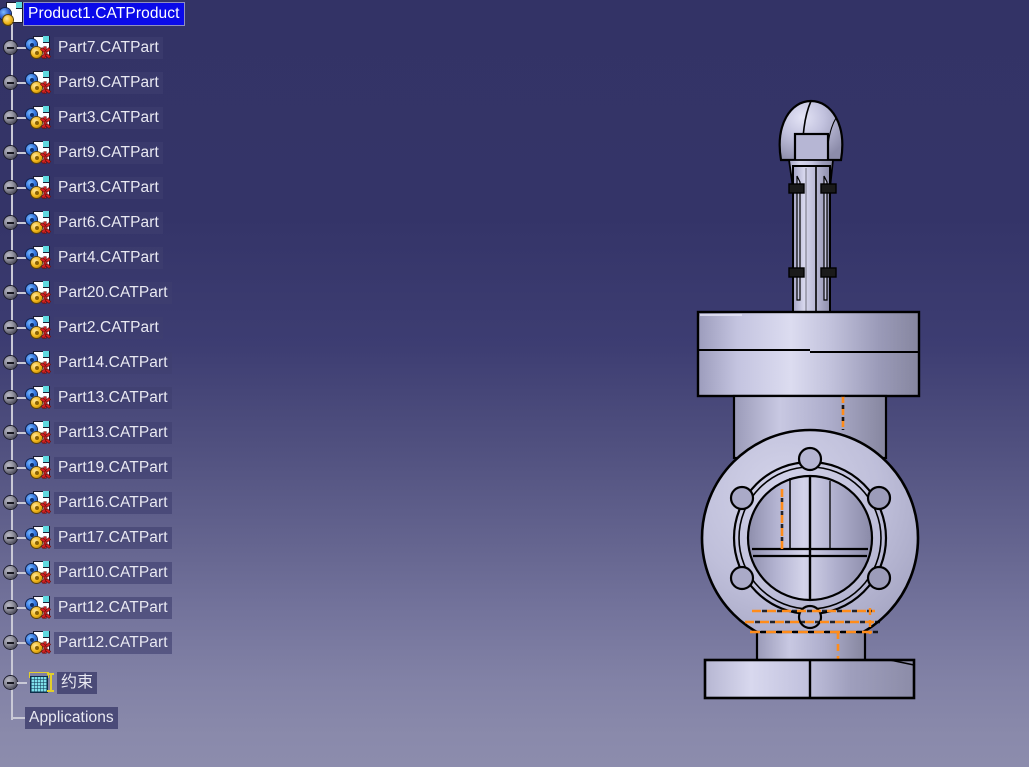 Image resolution: width=1029 pixels, height=767 pixels. Describe the element at coordinates (811, 209) in the screenshot. I see `valve-handle-assembly` at that location.